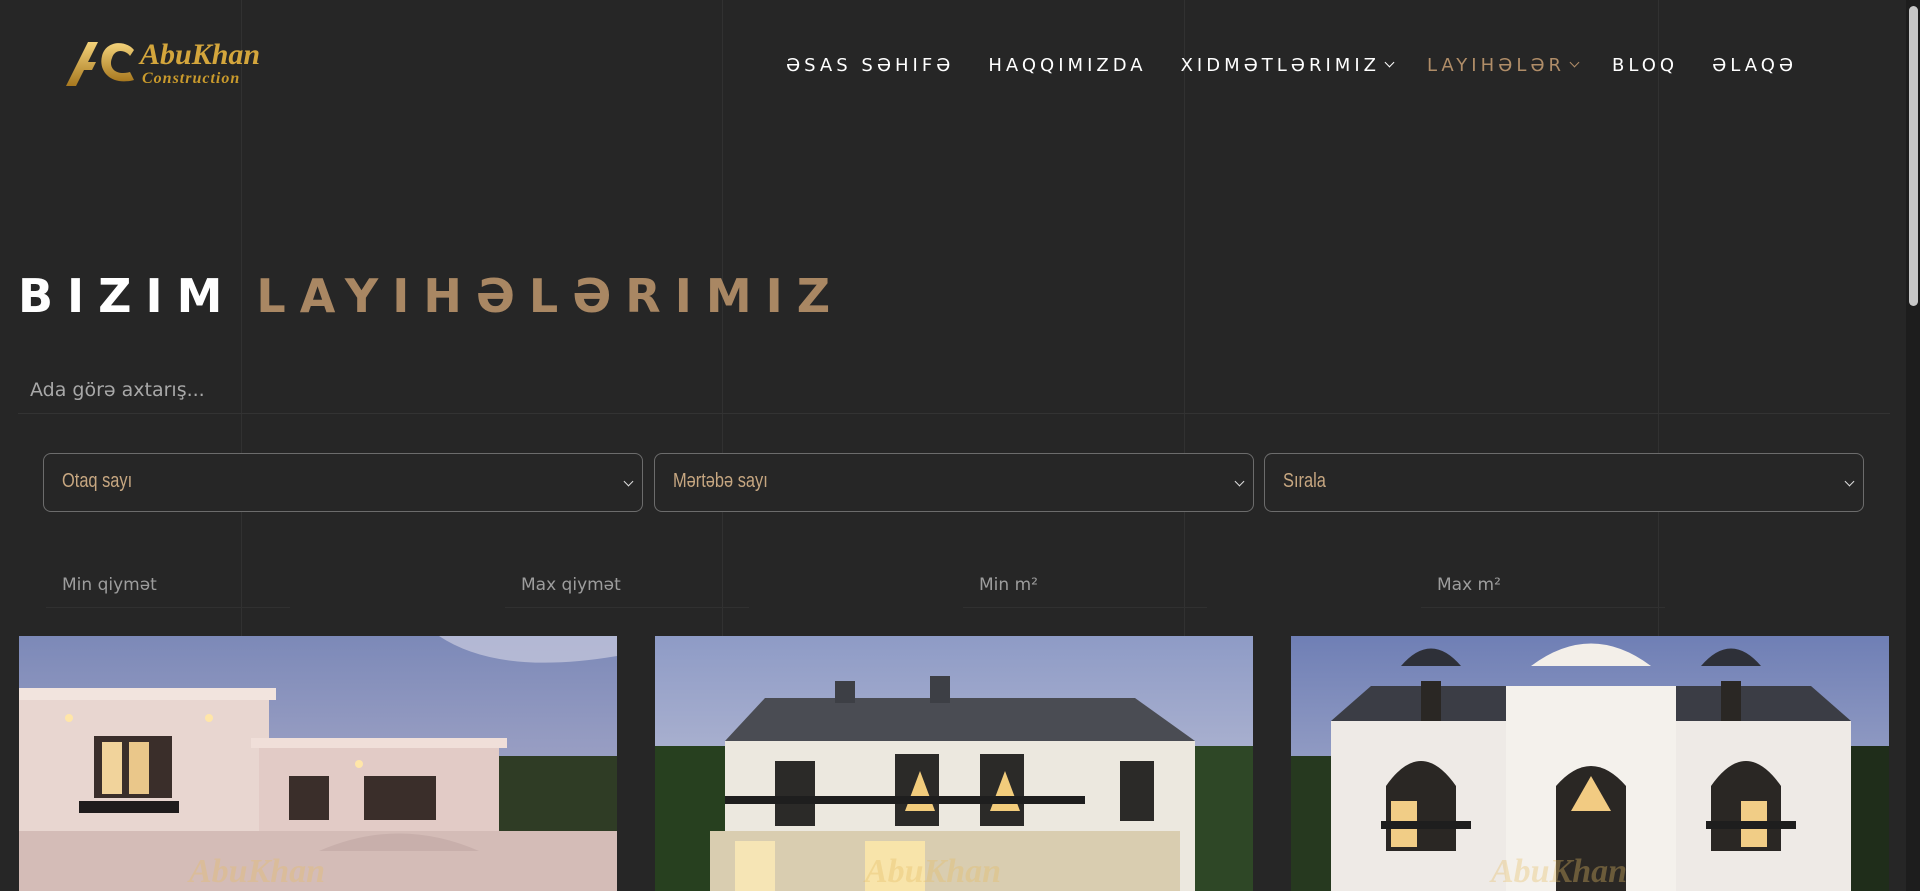 This screenshot has height=891, width=1920. What do you see at coordinates (100, 64) in the screenshot?
I see `logo-mark-icon` at bounding box center [100, 64].